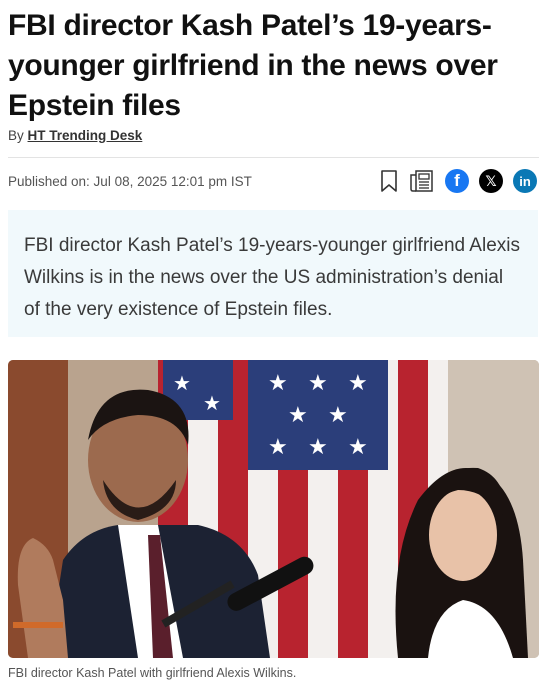 The image size is (549, 690). I want to click on linkedin-icon: in, so click(525, 181).